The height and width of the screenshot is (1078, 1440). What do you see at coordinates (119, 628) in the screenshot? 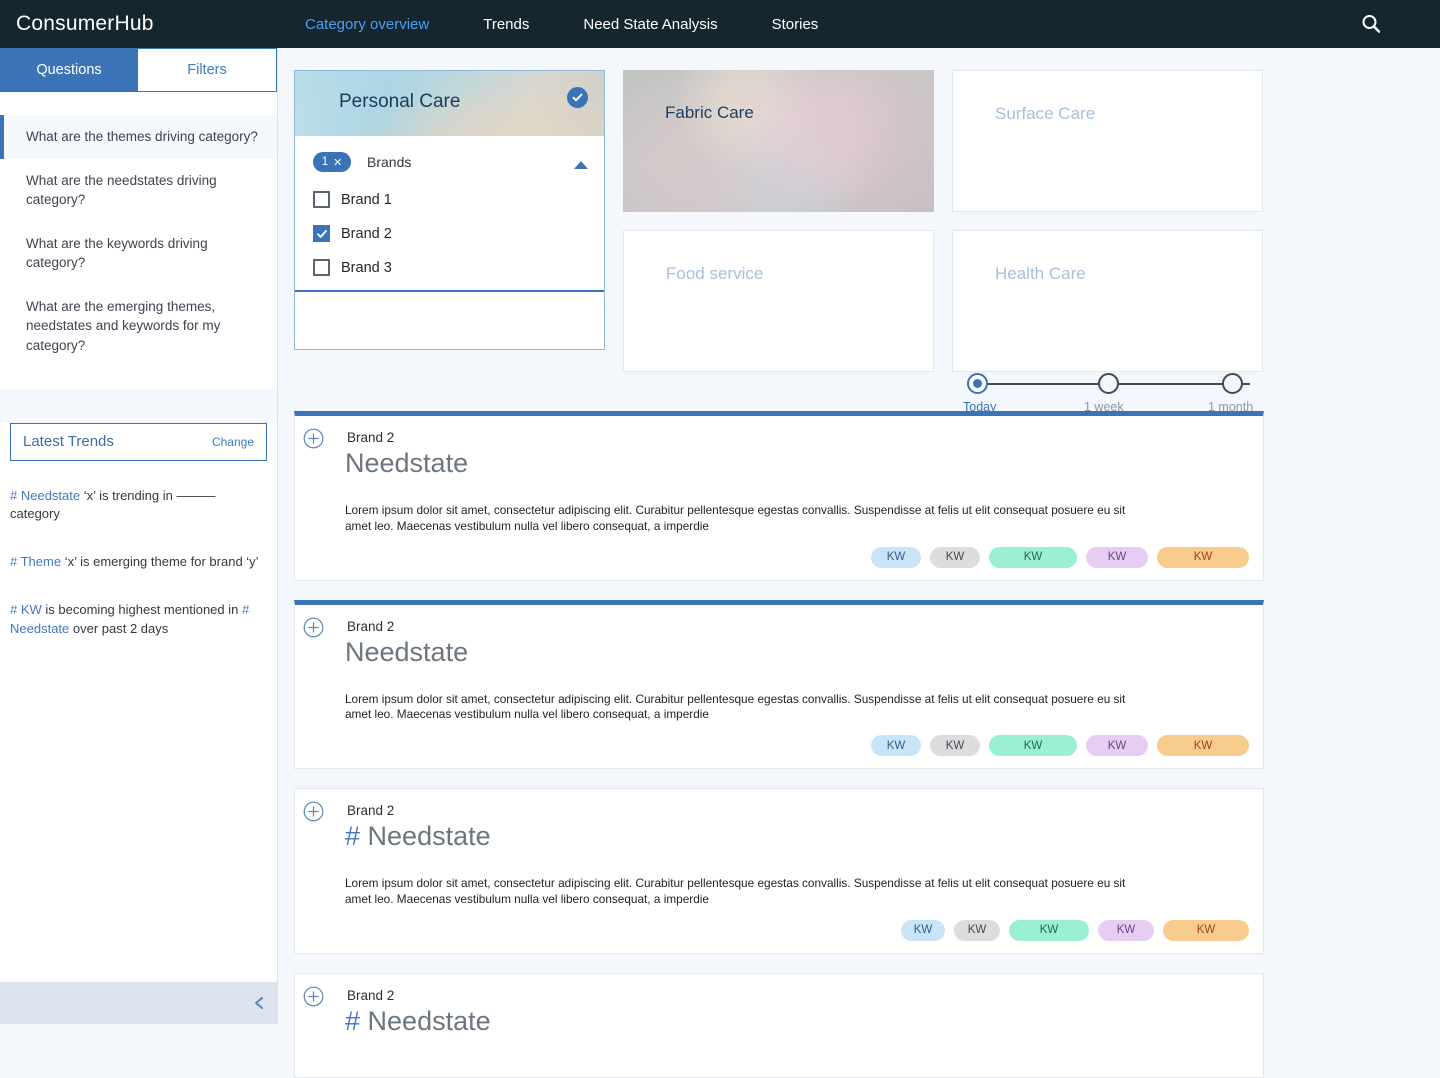
I see `trend-text-tail: over past 2 days` at bounding box center [119, 628].